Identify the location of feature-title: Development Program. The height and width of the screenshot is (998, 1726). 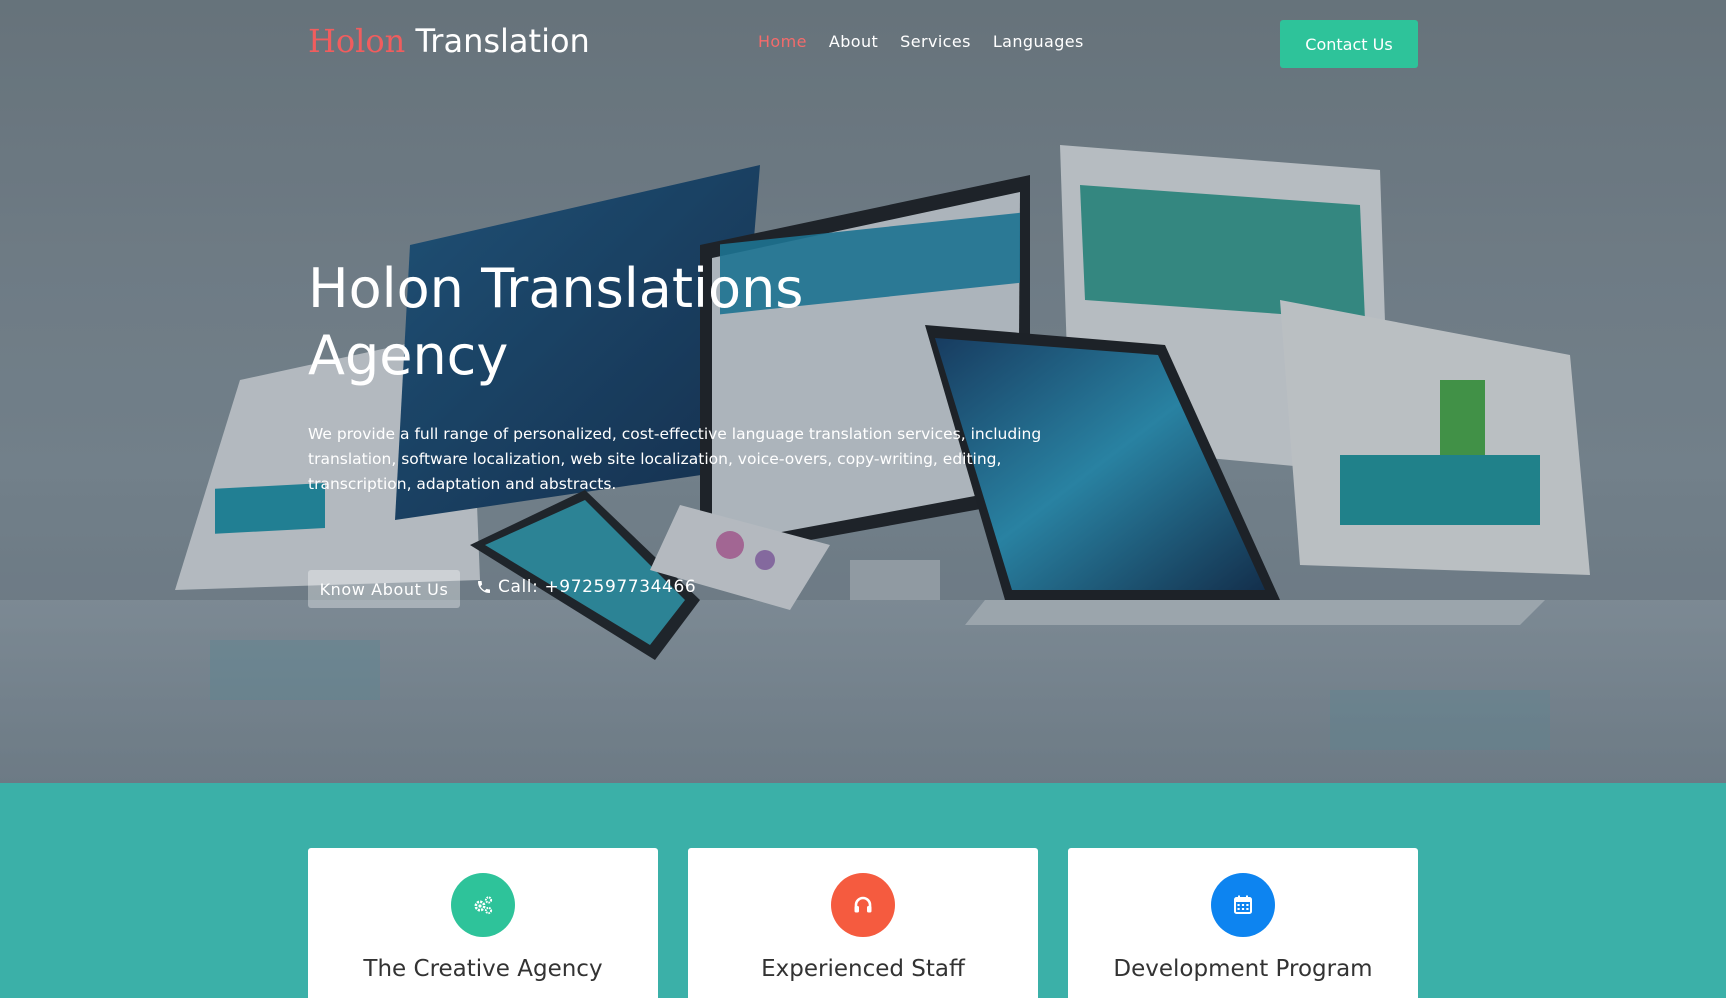
(1243, 969).